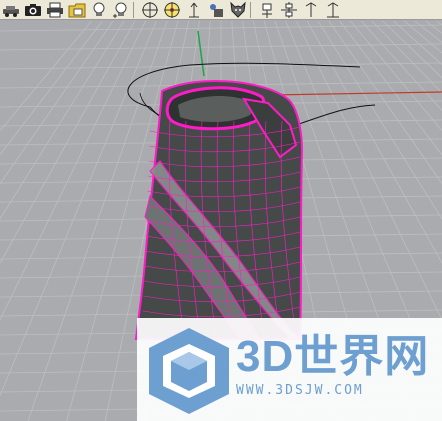 This screenshot has height=421, width=442. I want to click on toolbar, so click(221, 10).